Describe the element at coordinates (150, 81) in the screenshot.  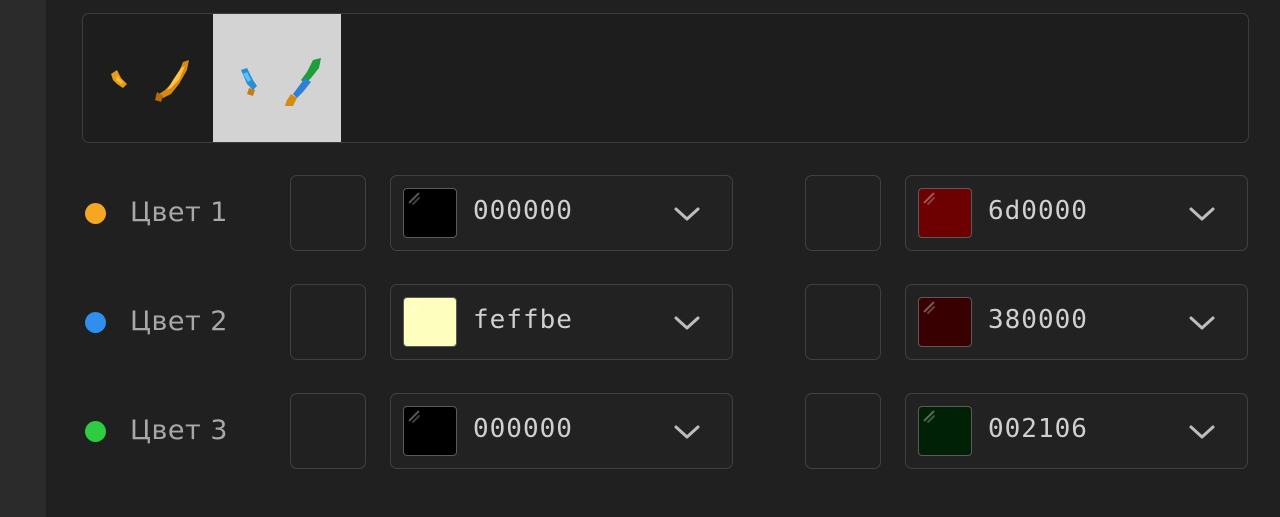
I see `orange-swords-image` at that location.